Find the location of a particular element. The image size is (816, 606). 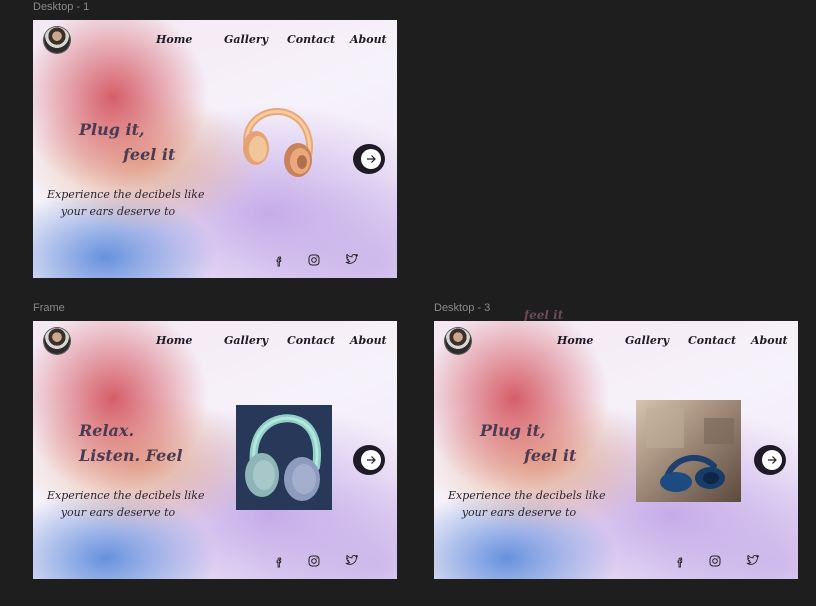

overflow-headline-fragment: feel it is located at coordinates (544, 315).